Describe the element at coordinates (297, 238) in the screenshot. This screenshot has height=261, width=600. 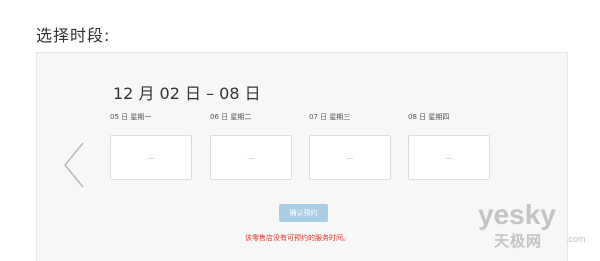
I see `no-availability-notice: 该零售店没有可预约的服务时间。` at that location.